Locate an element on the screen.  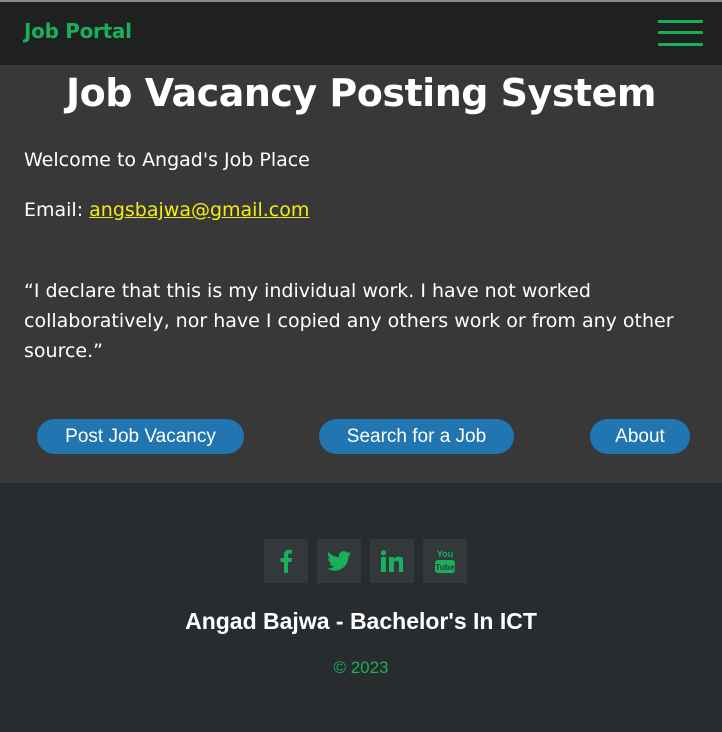
hamburger-menu-icon is located at coordinates (680, 33).